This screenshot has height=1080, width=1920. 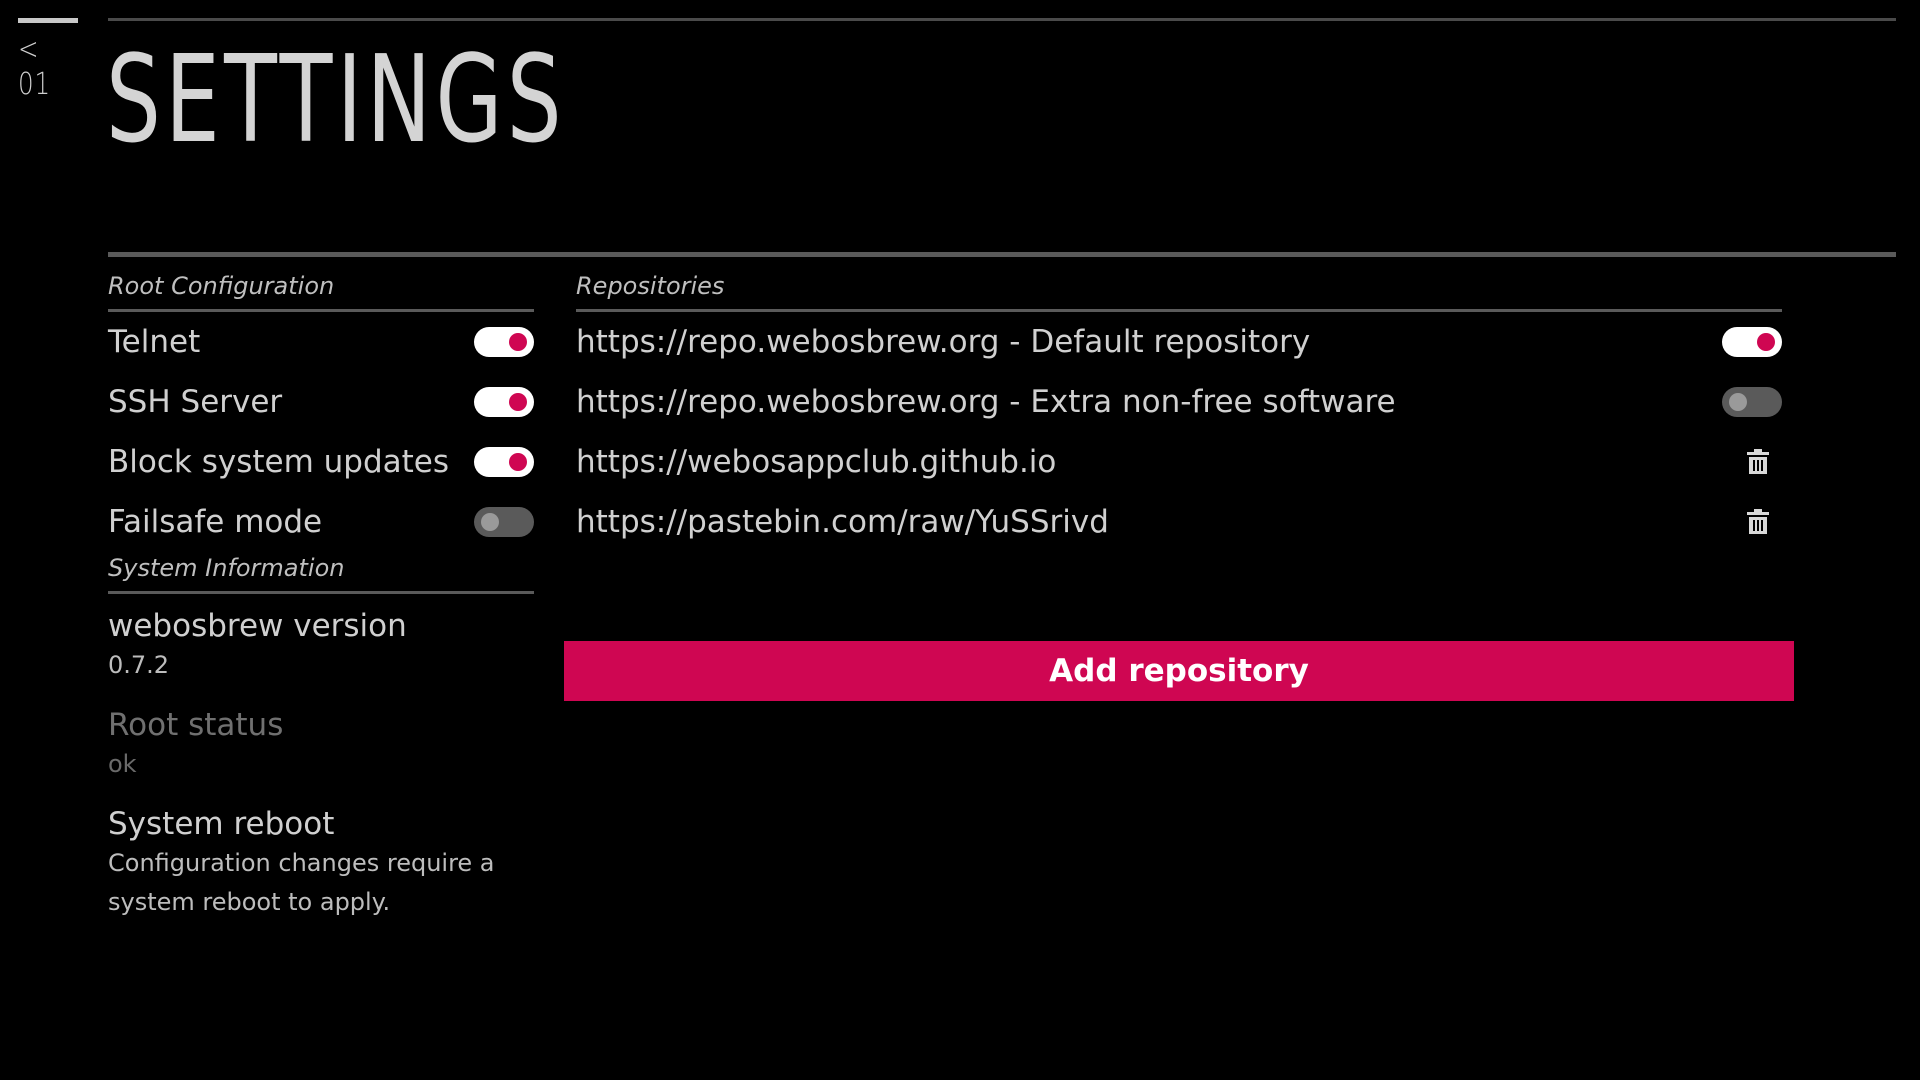 What do you see at coordinates (504, 342) in the screenshot?
I see `telnet-toggle` at bounding box center [504, 342].